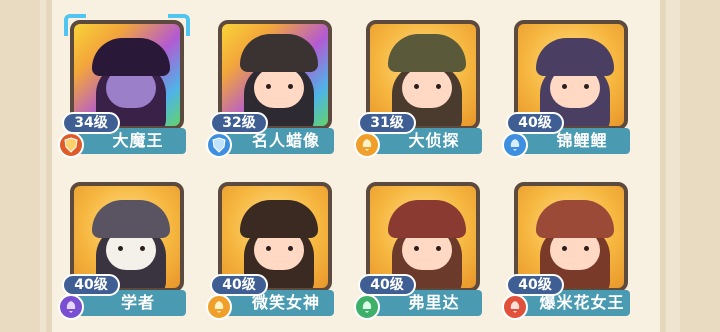 This screenshot has width=720, height=332. Describe the element at coordinates (125, 250) in the screenshot. I see `character-card-4: 学者 40级` at that location.